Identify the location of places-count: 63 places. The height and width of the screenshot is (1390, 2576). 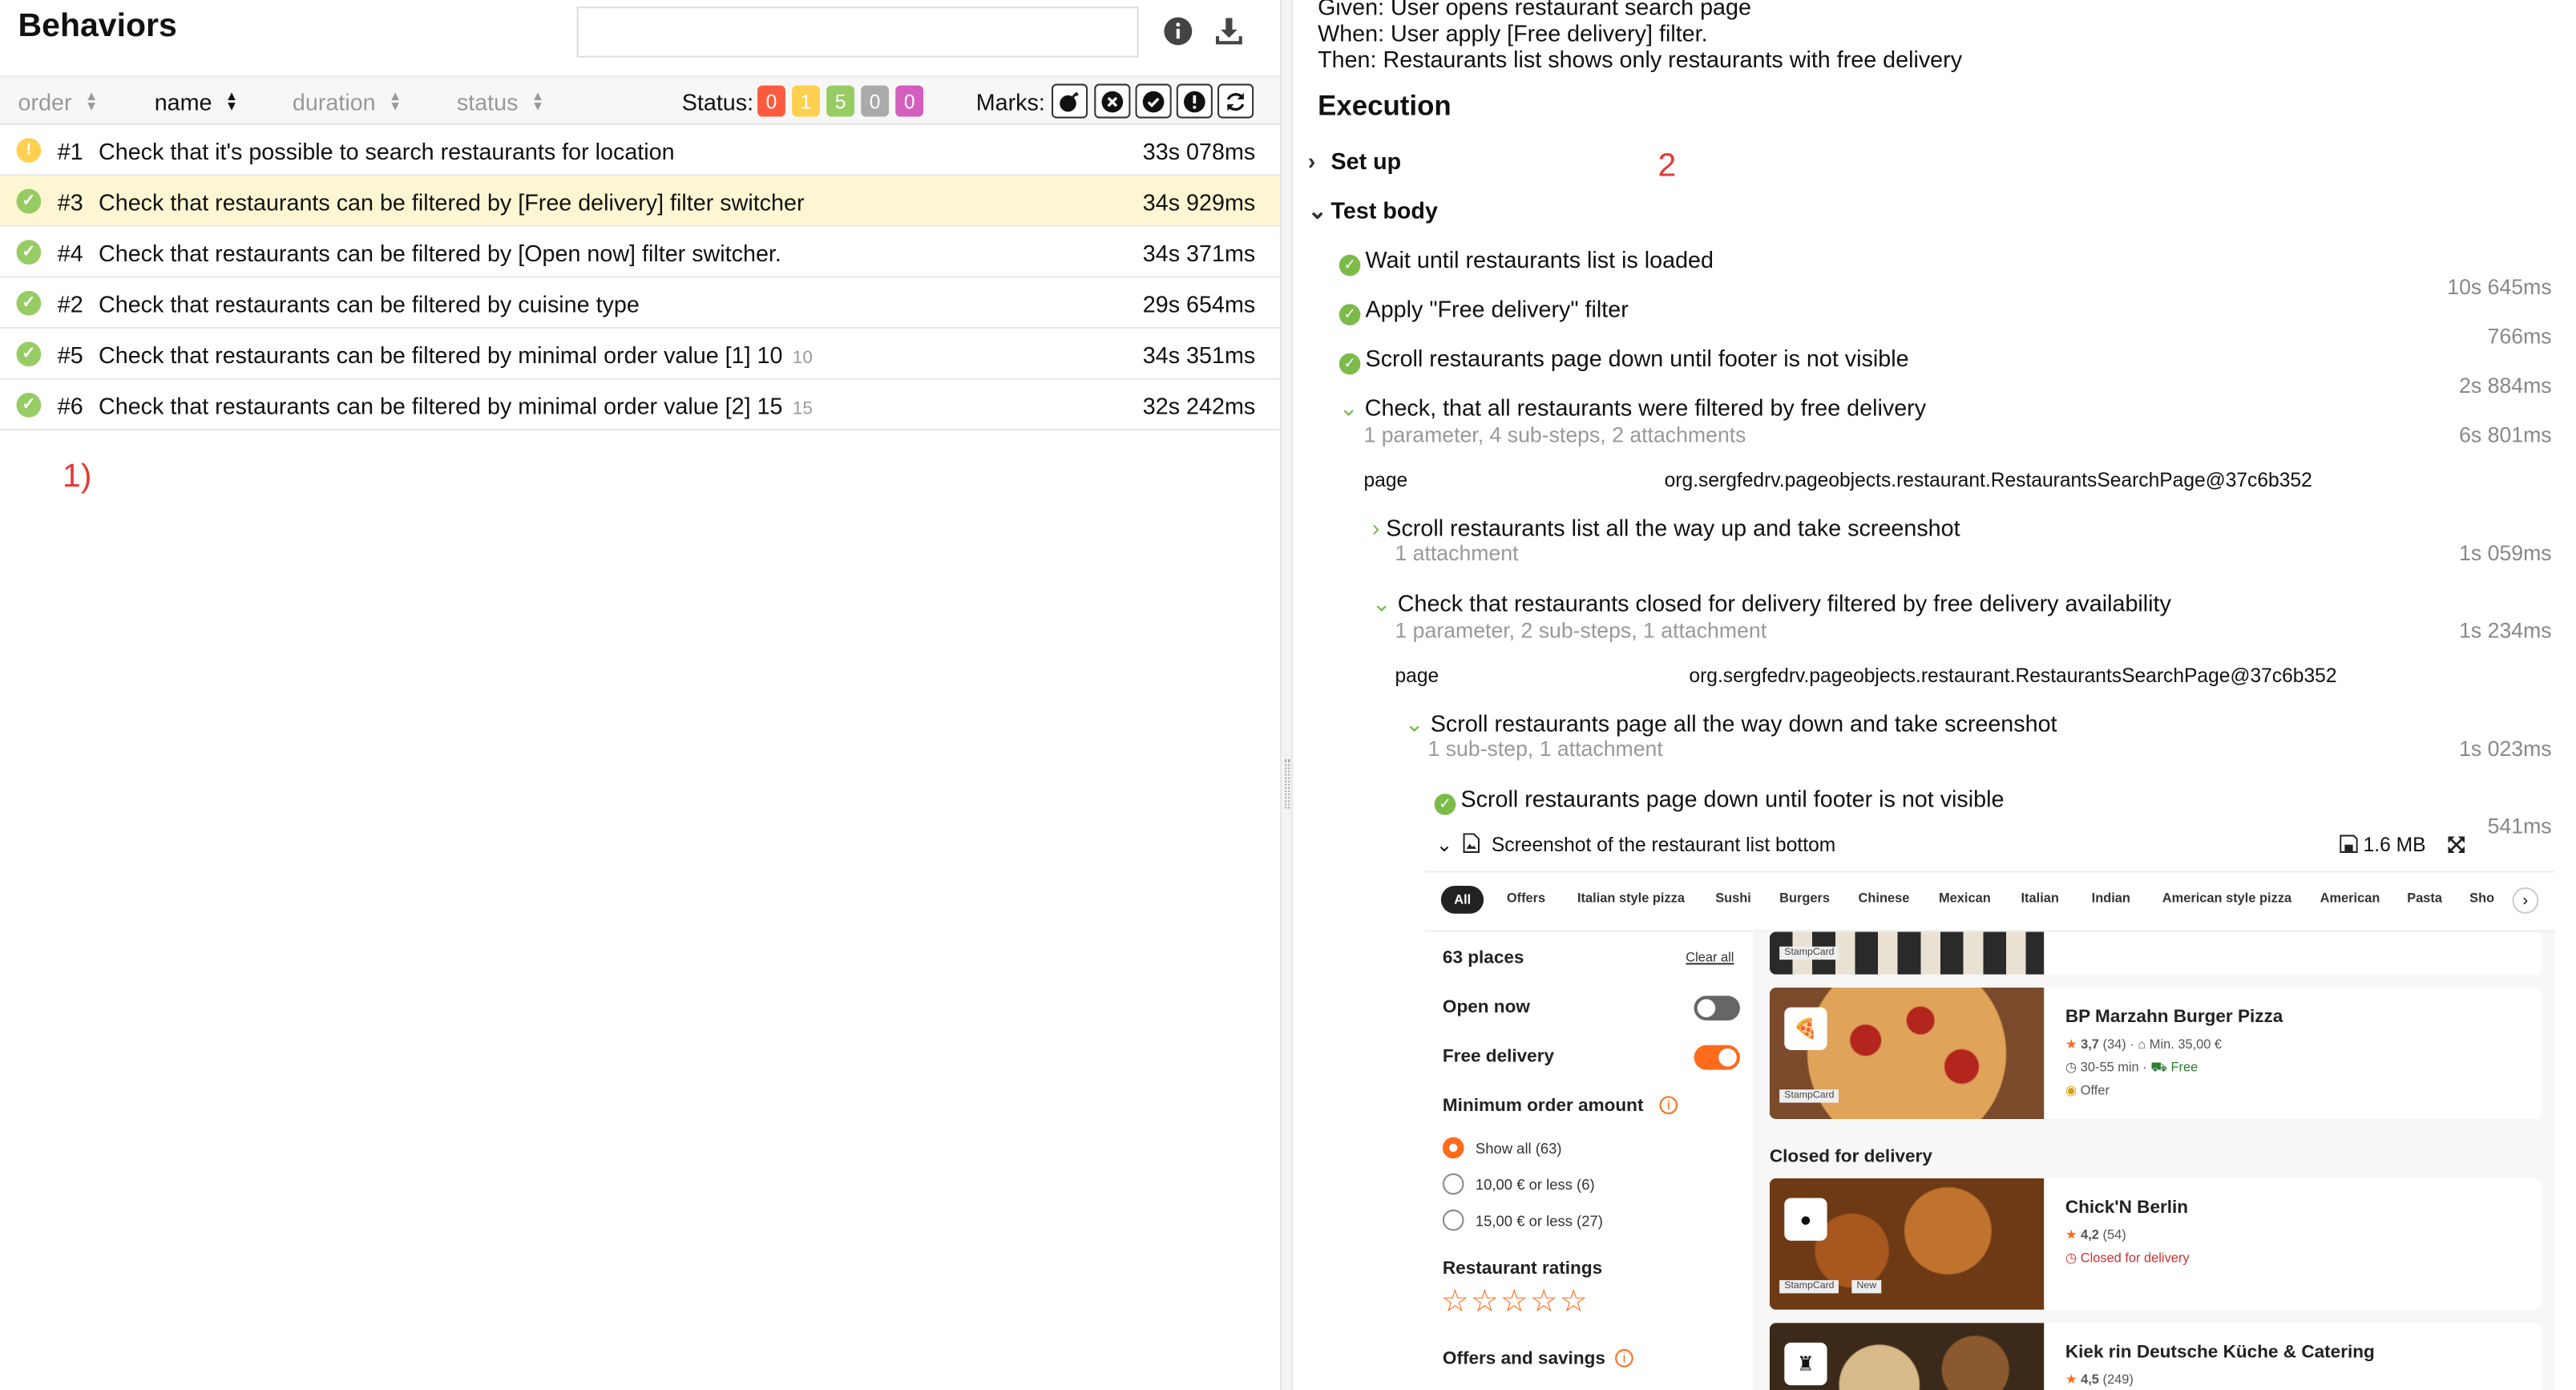
(1483, 958).